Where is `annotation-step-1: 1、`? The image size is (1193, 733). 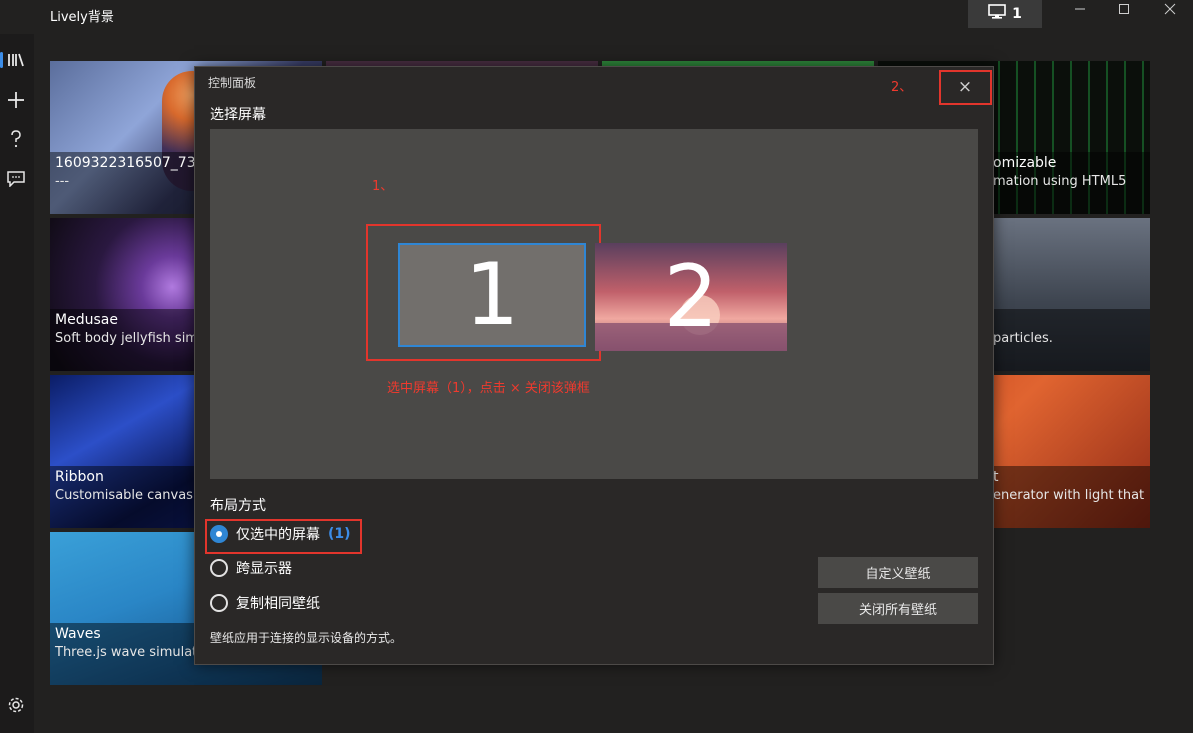
annotation-step-1: 1、 is located at coordinates (383, 186).